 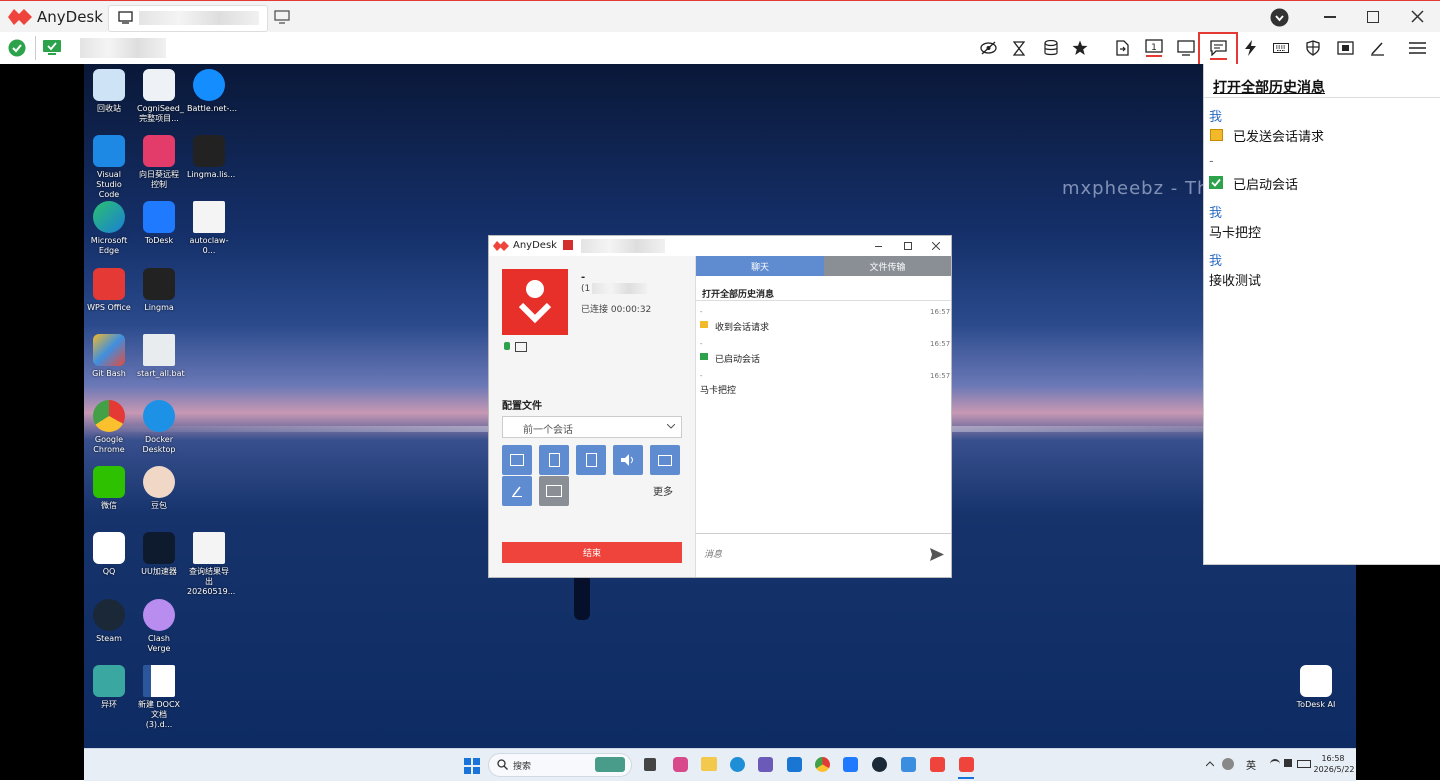 I want to click on inner-privacy-button, so click(x=554, y=491).